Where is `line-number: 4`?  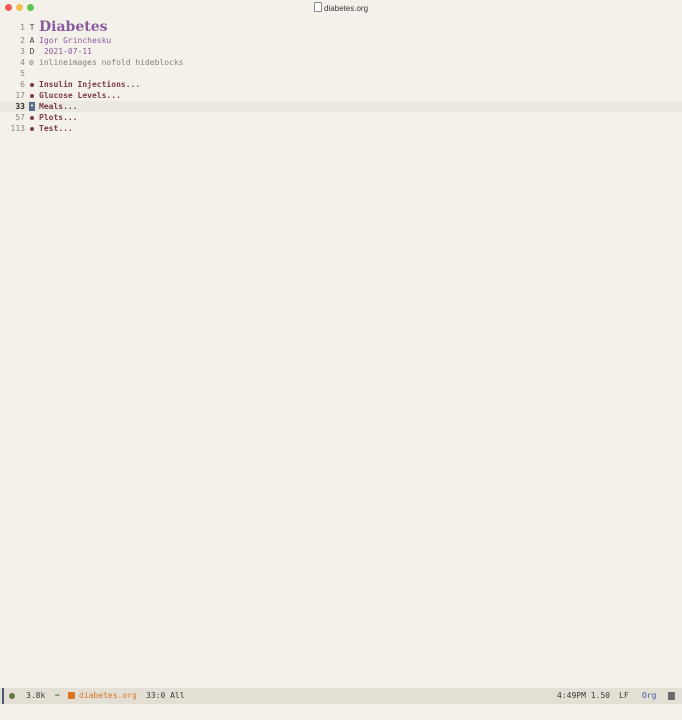 line-number: 4 is located at coordinates (22, 62).